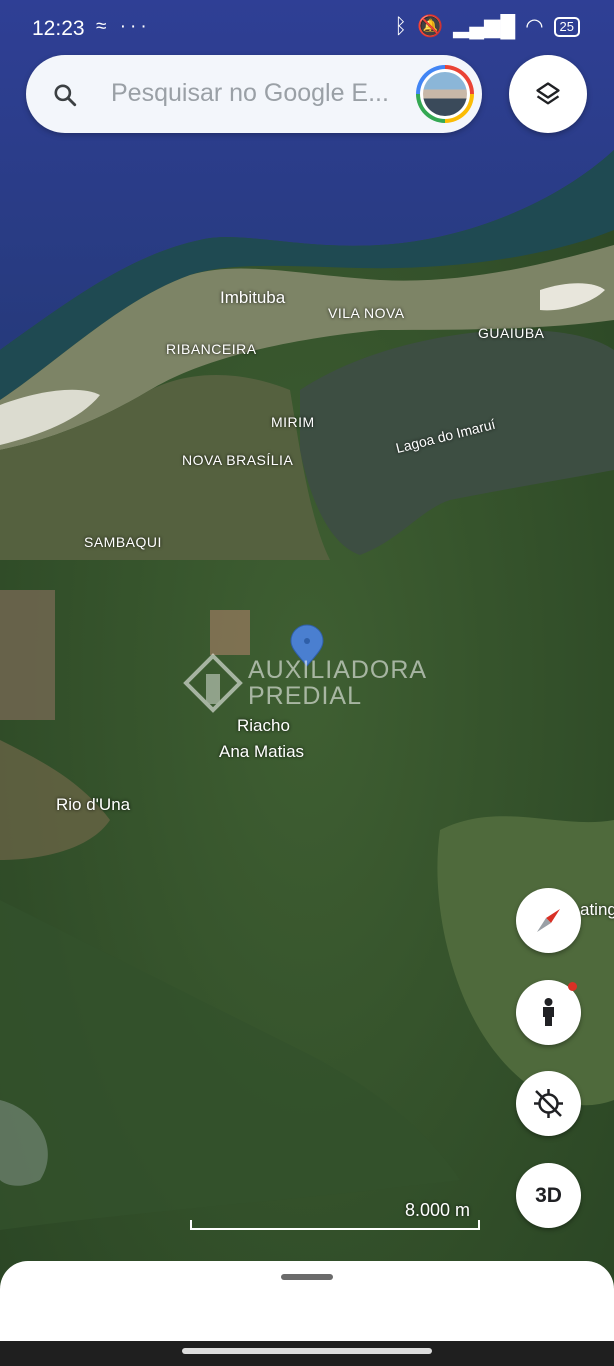  I want to click on map-label-guaiuba: GUAIUBA, so click(511, 333).